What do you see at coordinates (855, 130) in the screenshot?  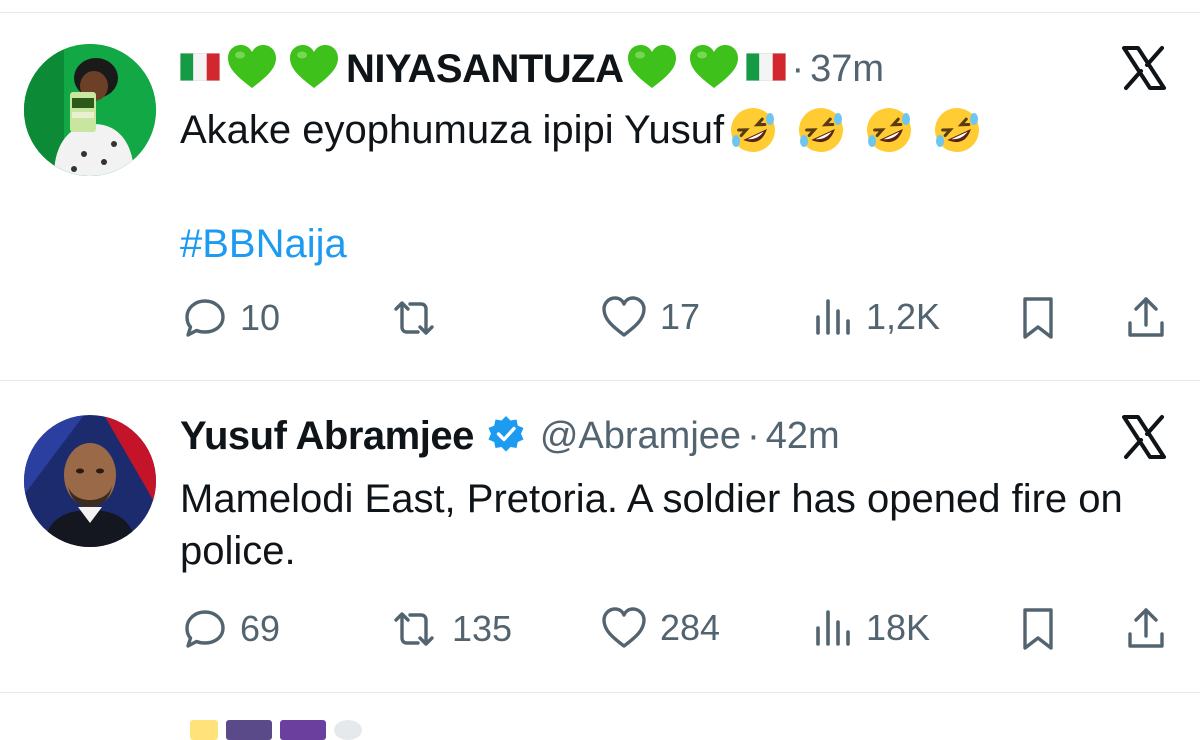 I see `rofl-emoji-icon` at bounding box center [855, 130].